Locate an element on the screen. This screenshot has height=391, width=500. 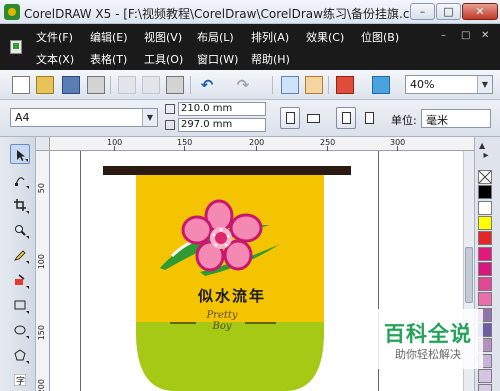
flower-center is located at coordinates (221, 238).